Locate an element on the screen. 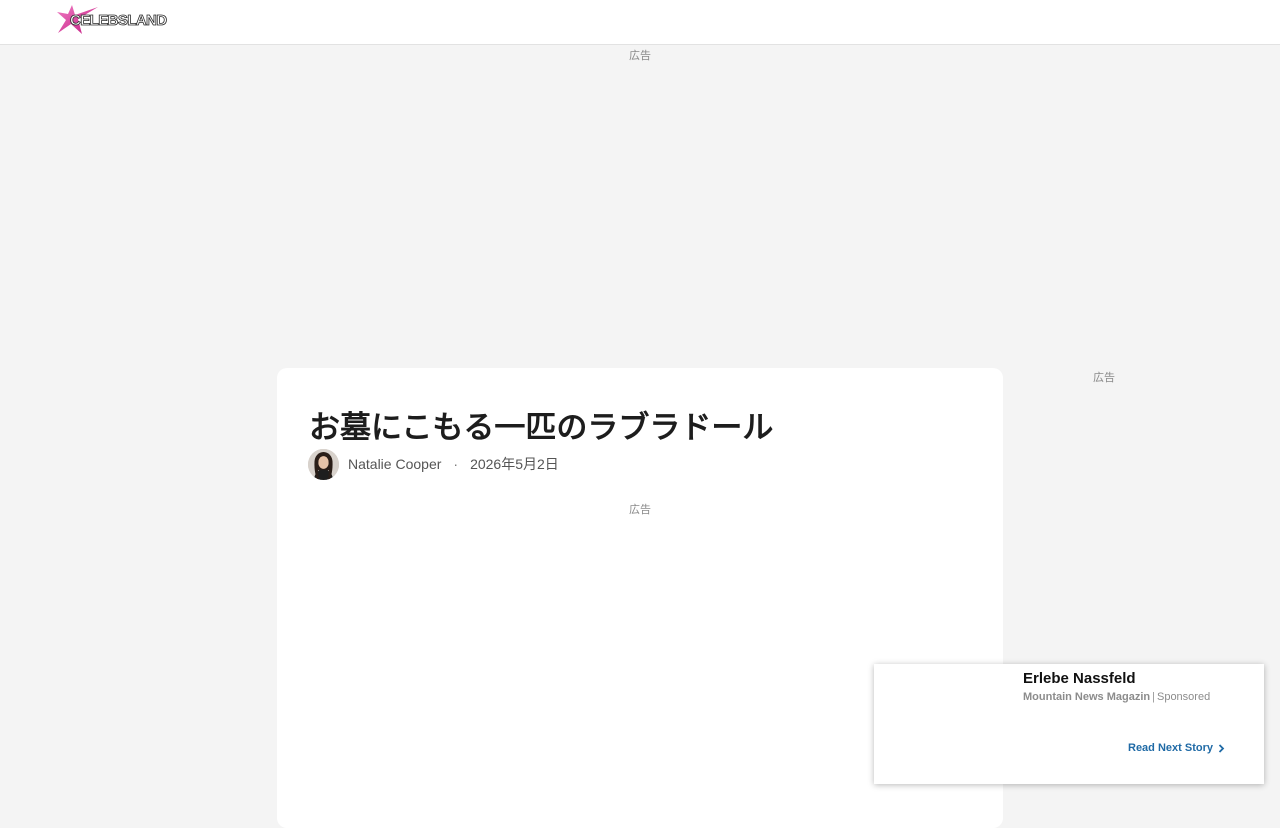 The image size is (1280, 828). site-logo: CELEBSLAND is located at coordinates (112, 20).